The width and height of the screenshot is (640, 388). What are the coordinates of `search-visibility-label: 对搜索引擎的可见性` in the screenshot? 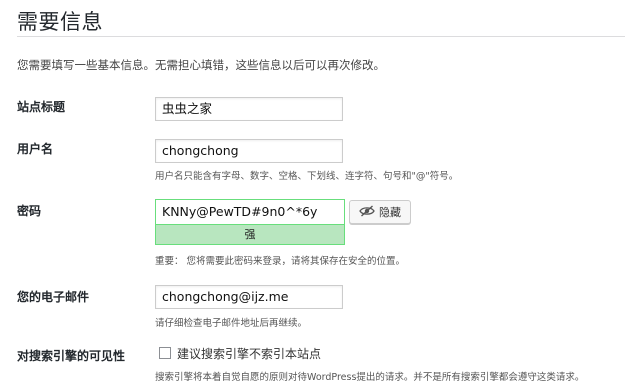 It's located at (71, 356).